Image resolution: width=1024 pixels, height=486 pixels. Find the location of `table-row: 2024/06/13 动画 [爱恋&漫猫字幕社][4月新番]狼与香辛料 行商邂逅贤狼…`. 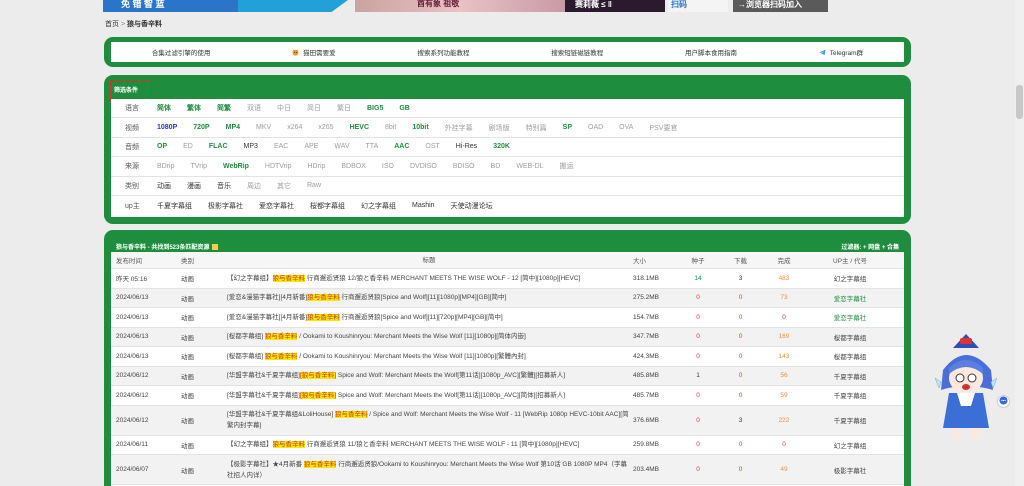

table-row: 2024/06/13 动画 [爱恋&漫猫字幕社][4月新番]狼与香辛料 行商邂逅贤狼… is located at coordinates (507, 318).